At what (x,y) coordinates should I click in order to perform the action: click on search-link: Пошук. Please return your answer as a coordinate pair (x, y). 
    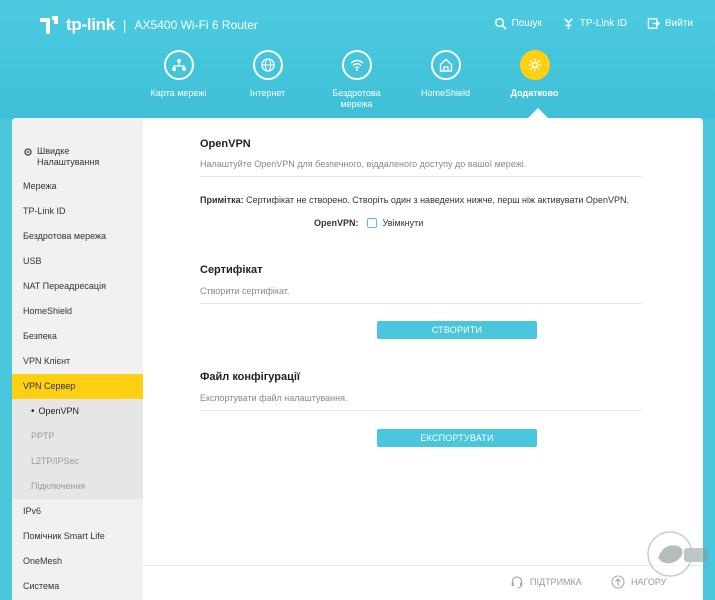
    Looking at the image, I should click on (518, 23).